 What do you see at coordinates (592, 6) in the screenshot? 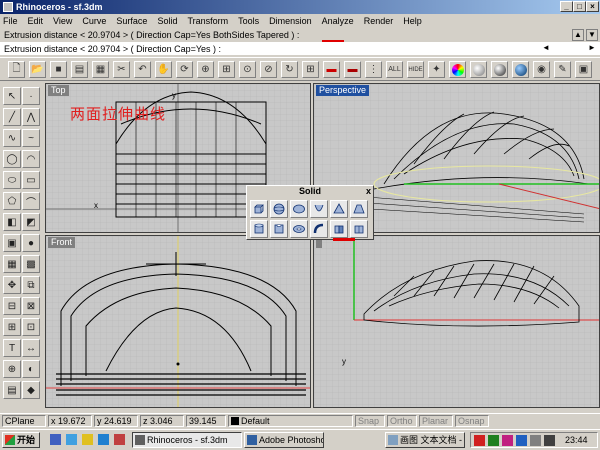
I see `close-button: ×` at bounding box center [592, 6].